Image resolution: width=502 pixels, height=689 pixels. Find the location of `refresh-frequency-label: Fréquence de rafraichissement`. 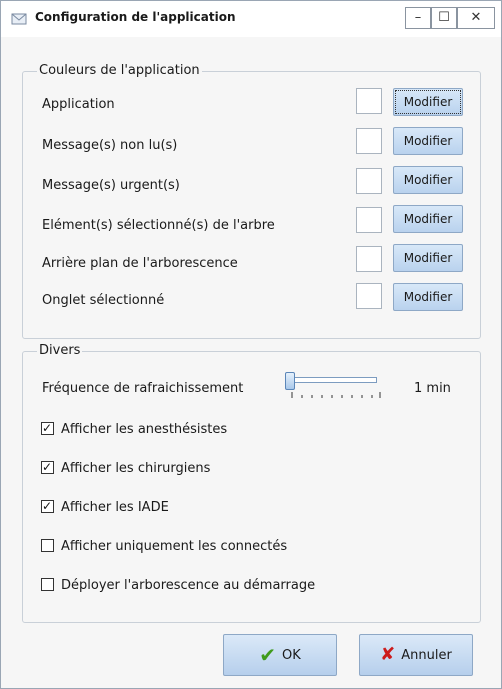

refresh-frequency-label: Fréquence de rafraichissement is located at coordinates (143, 388).